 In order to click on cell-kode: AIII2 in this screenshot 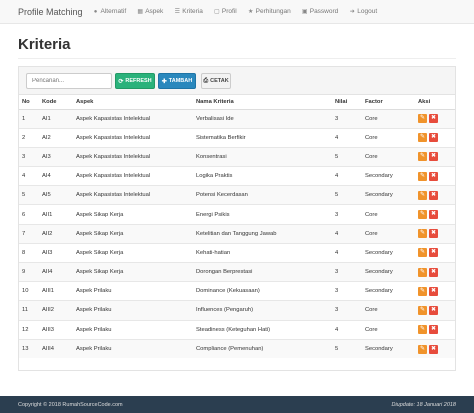, I will do `click(56, 310)`.